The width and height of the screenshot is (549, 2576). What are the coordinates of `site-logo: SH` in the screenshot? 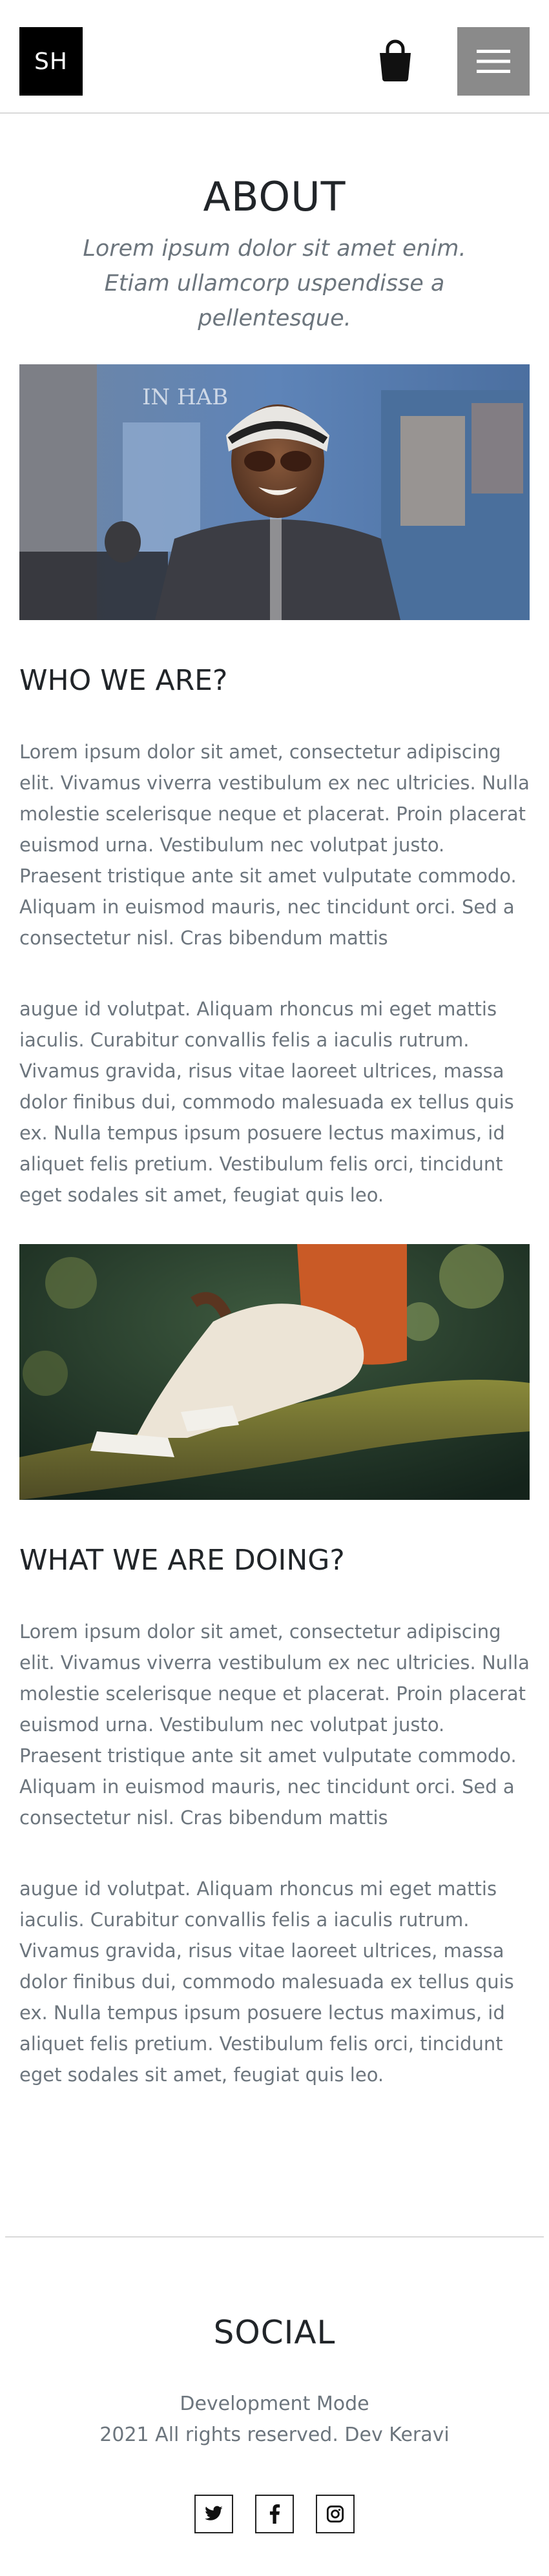 It's located at (51, 61).